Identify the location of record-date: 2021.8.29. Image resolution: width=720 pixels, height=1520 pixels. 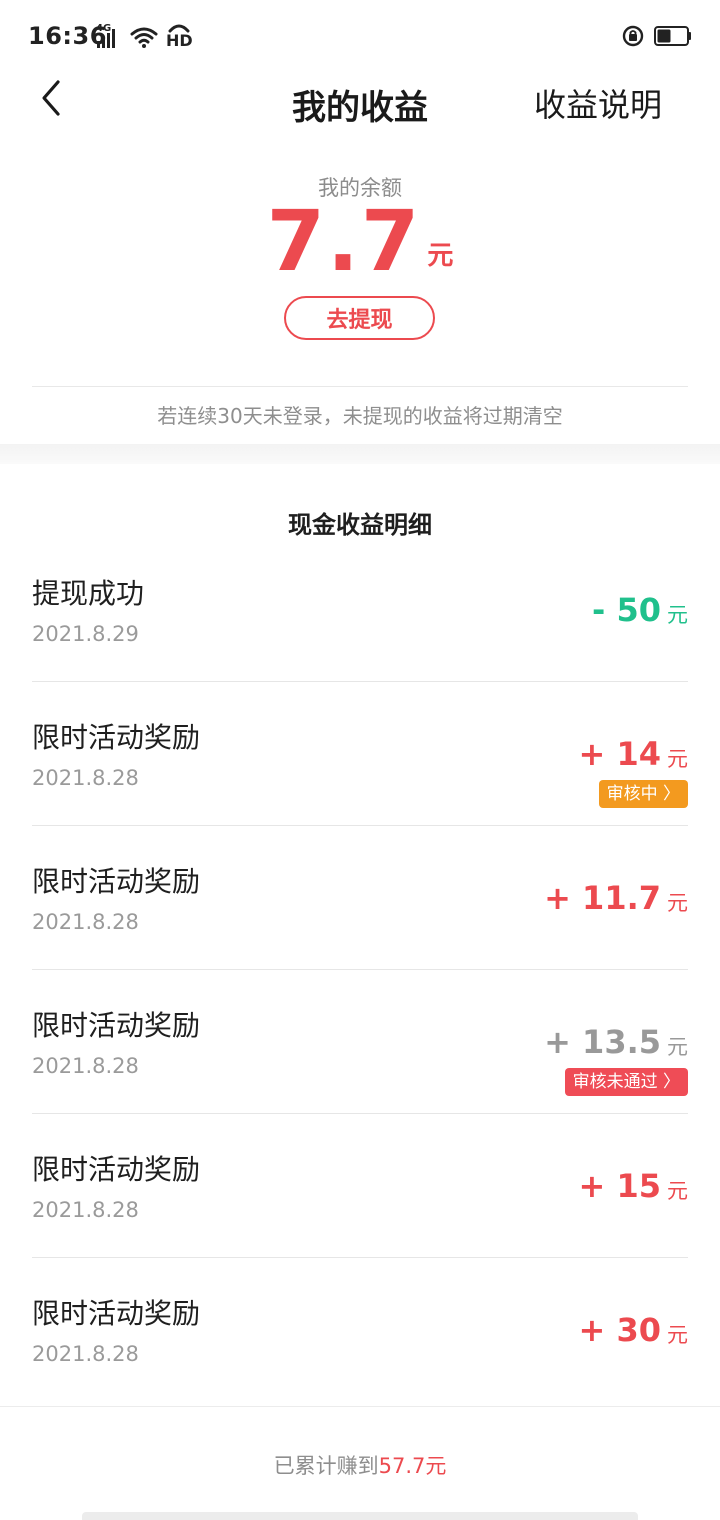
(85, 634).